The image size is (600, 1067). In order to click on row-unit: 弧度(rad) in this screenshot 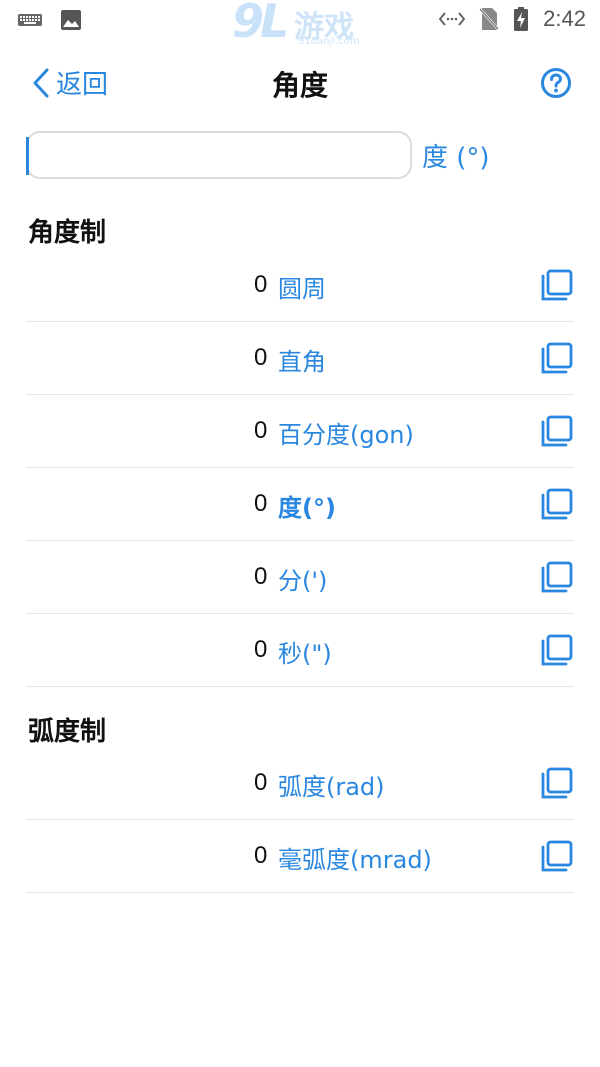, I will do `click(331, 787)`.